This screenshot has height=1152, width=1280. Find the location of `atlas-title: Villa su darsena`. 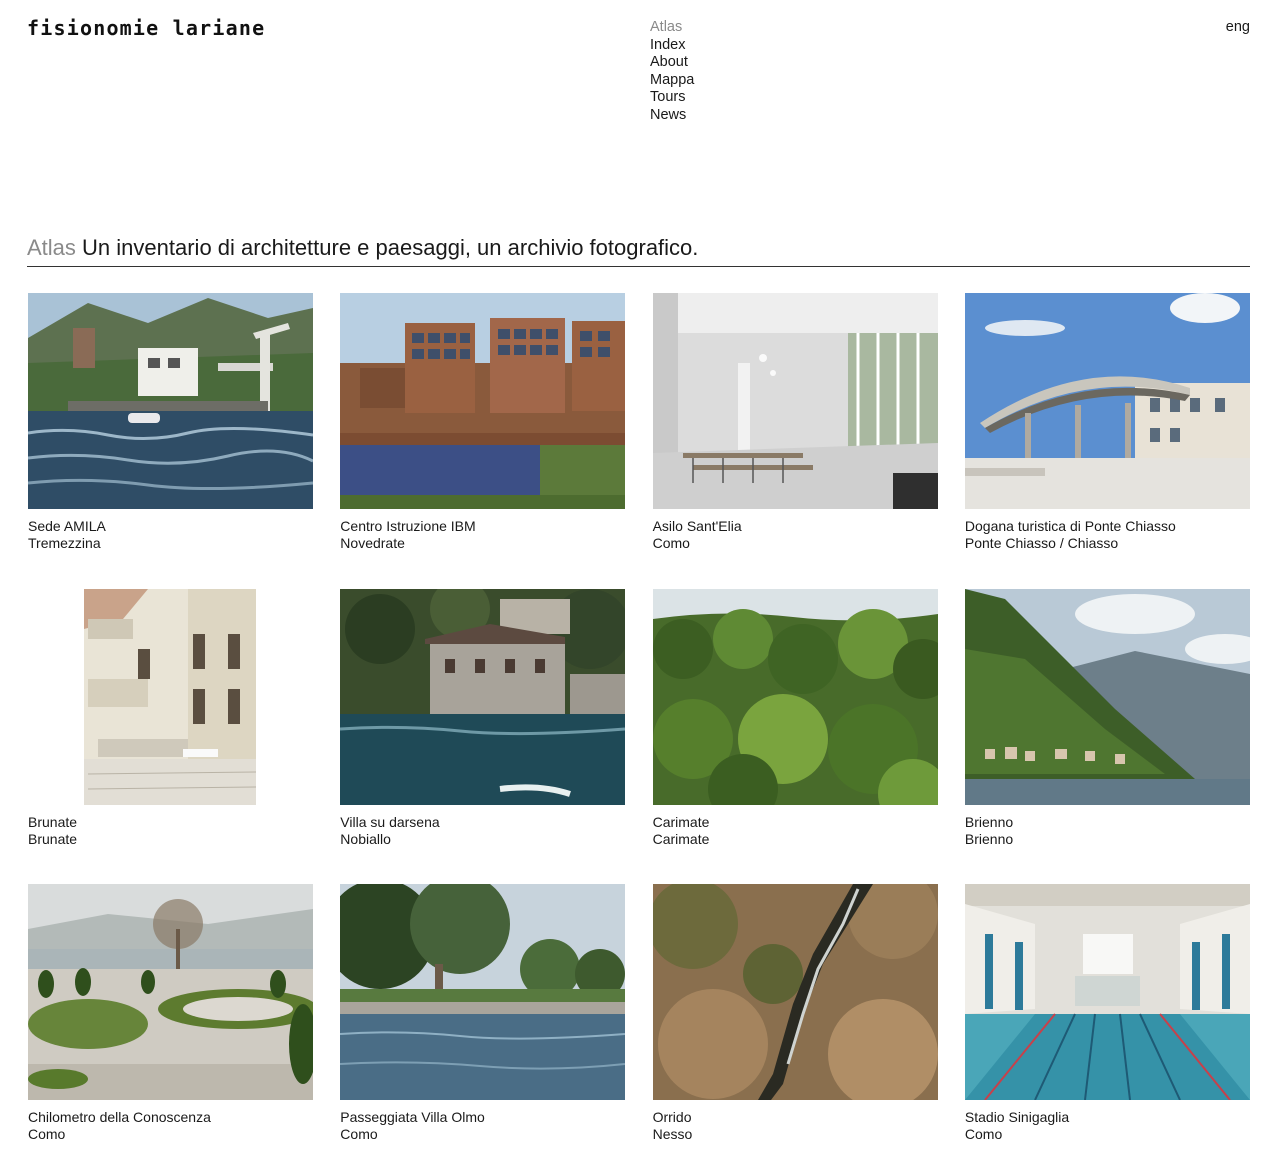

atlas-title: Villa su darsena is located at coordinates (390, 821).